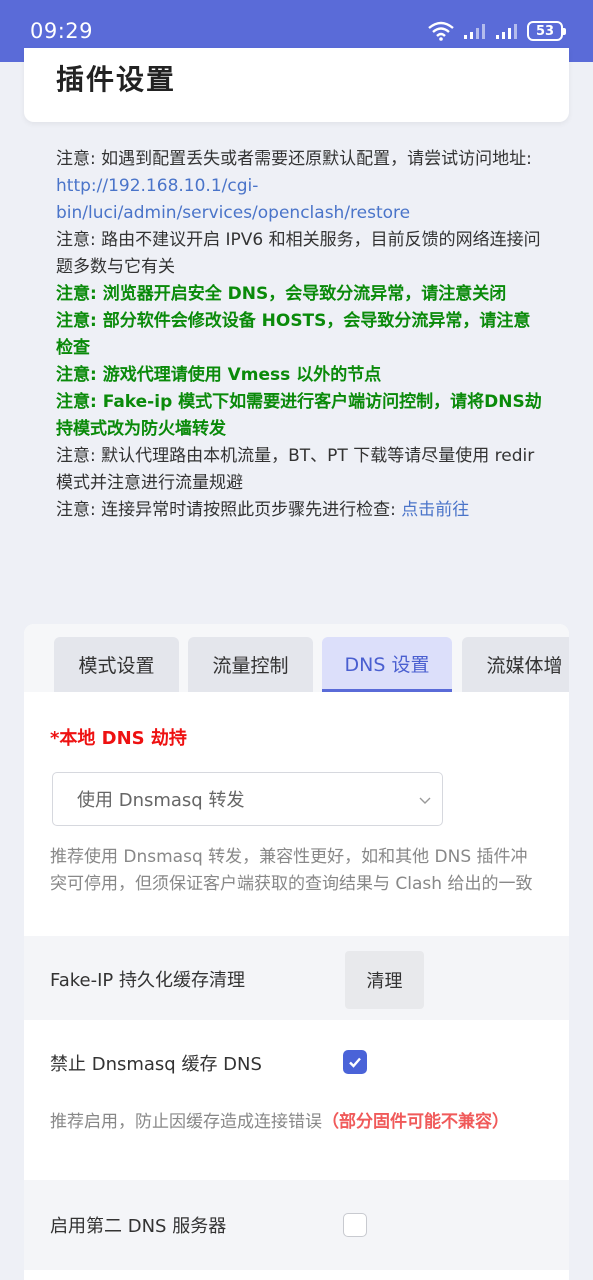 The height and width of the screenshot is (1280, 593). What do you see at coordinates (415, 1122) in the screenshot?
I see `dnsmasq-cache-warning: （部分固件可能不兼容）` at bounding box center [415, 1122].